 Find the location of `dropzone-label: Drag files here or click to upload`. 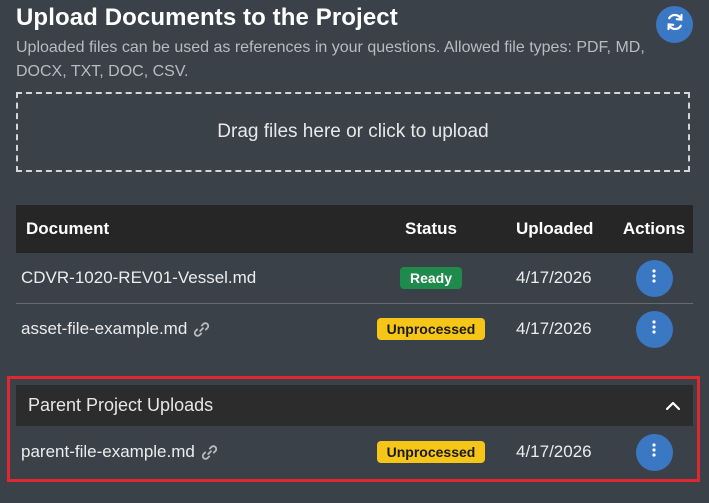

dropzone-label: Drag files here or click to upload is located at coordinates (353, 131).